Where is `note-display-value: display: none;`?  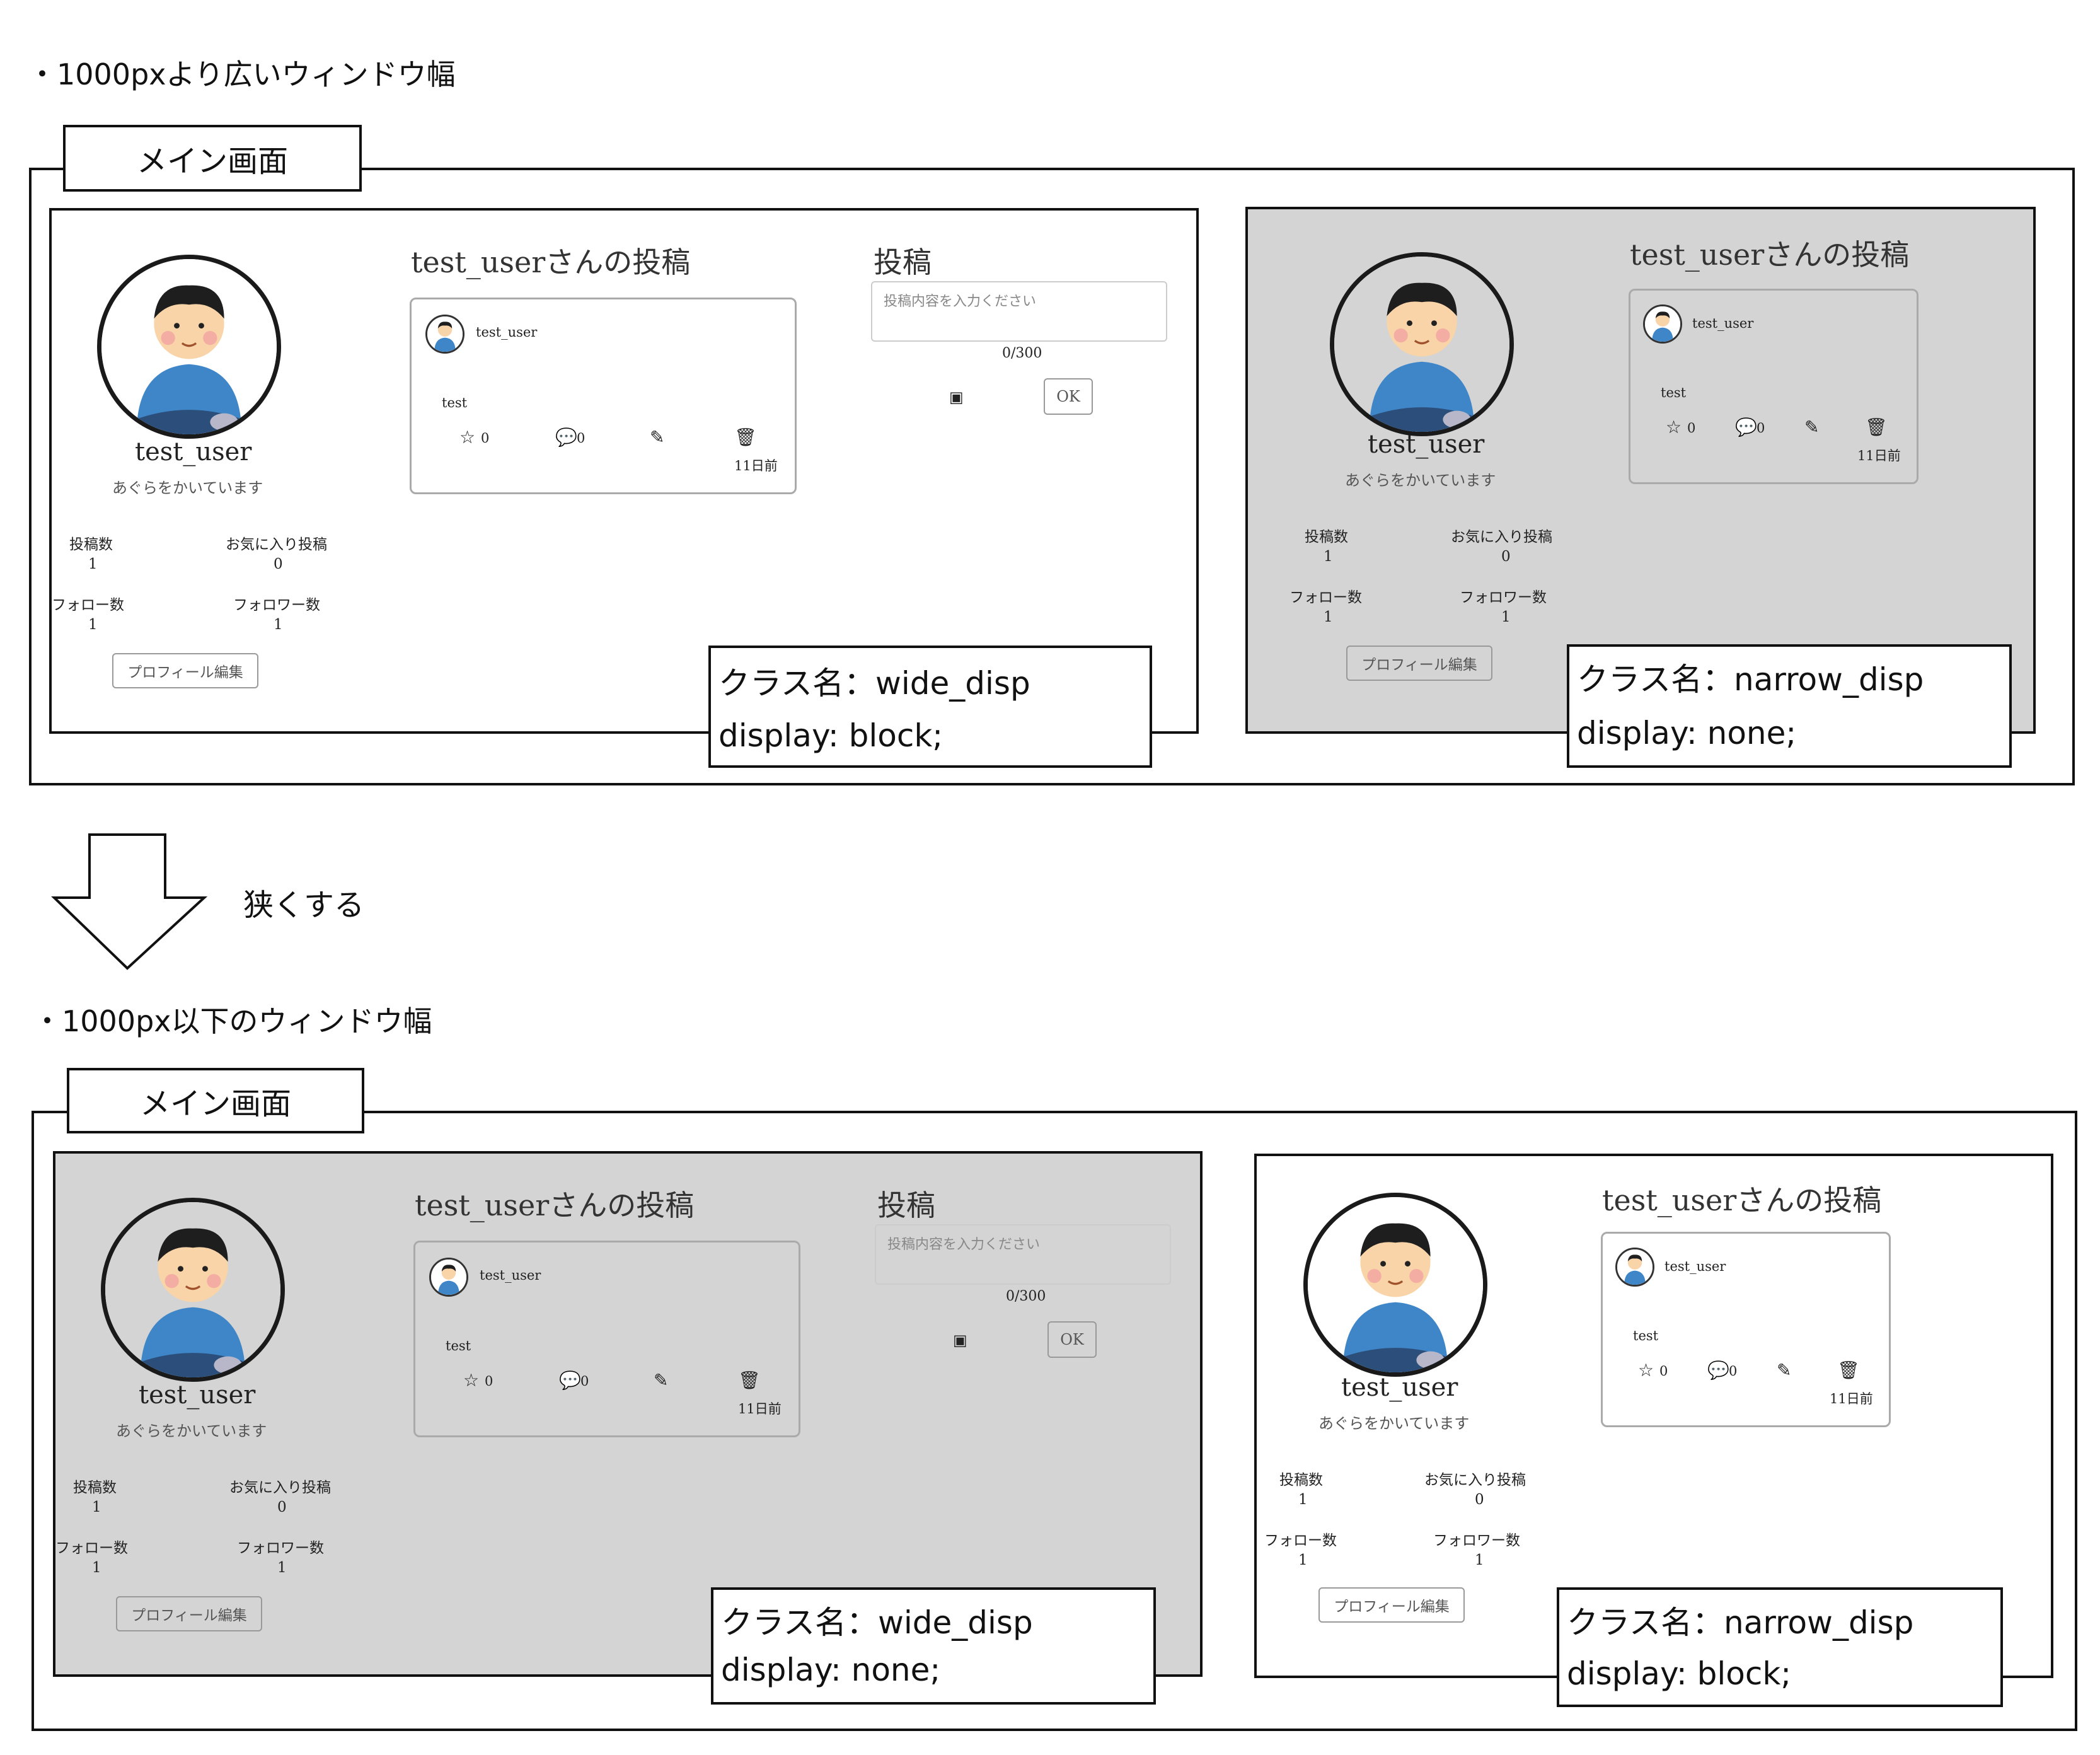 note-display-value: display: none; is located at coordinates (831, 1670).